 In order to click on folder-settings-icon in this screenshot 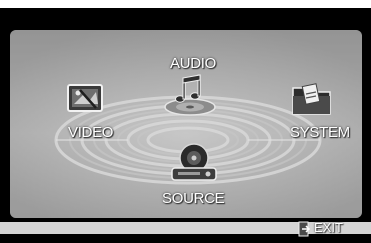, I will do `click(311, 99)`.